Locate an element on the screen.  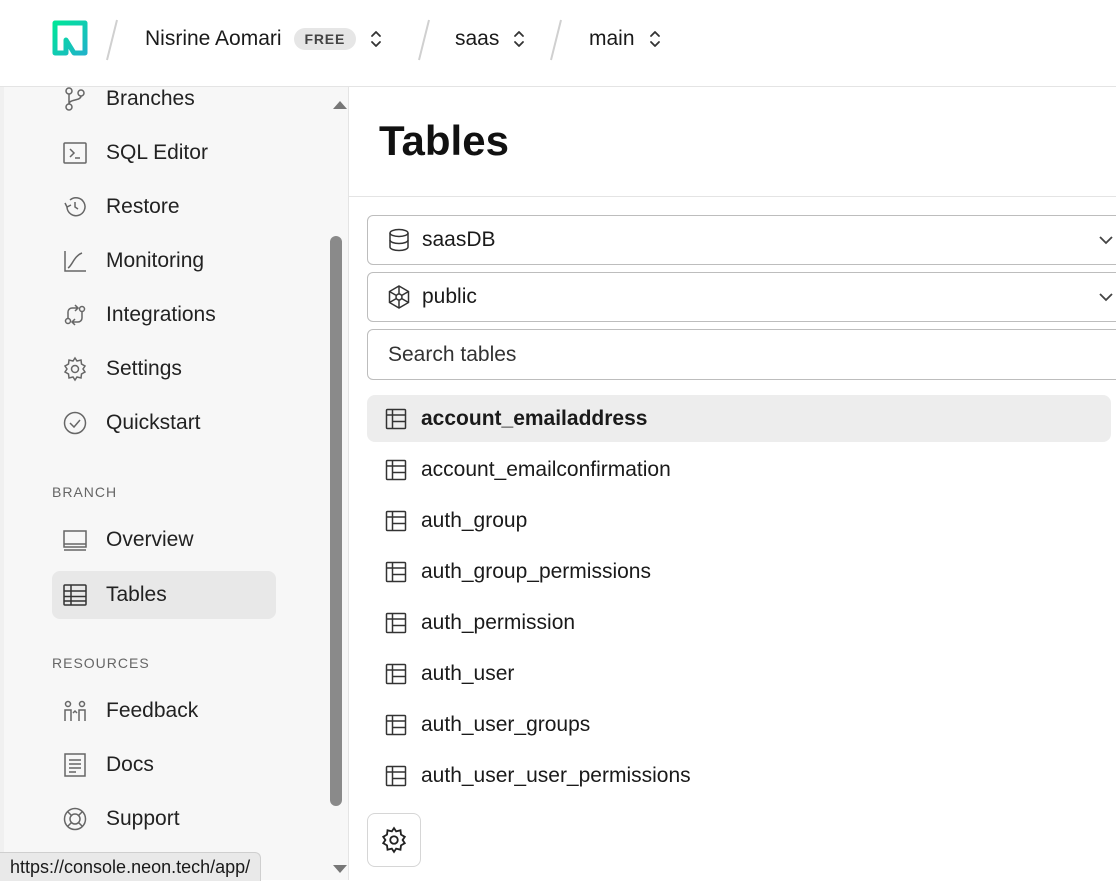
table-row: auth_group is located at coordinates (739, 520).